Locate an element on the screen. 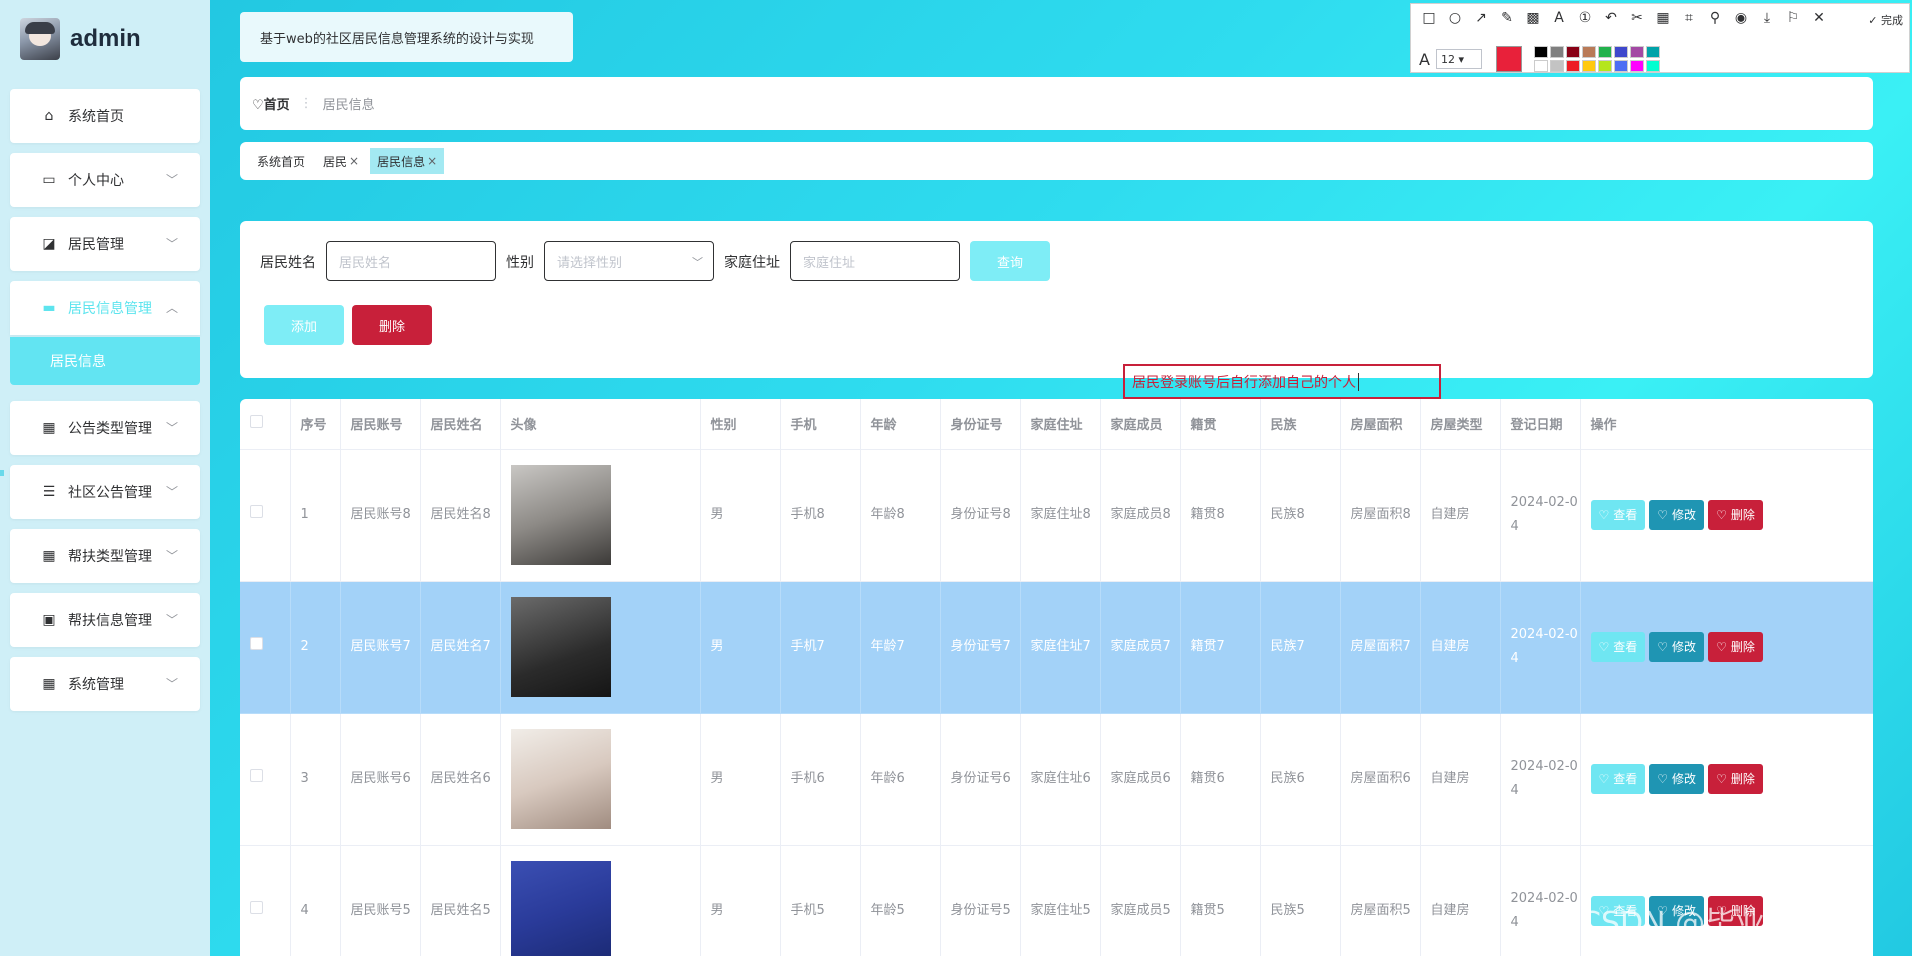  sidebar-item-5: ☰ 社区公告管理 ﹀ is located at coordinates (105, 492).